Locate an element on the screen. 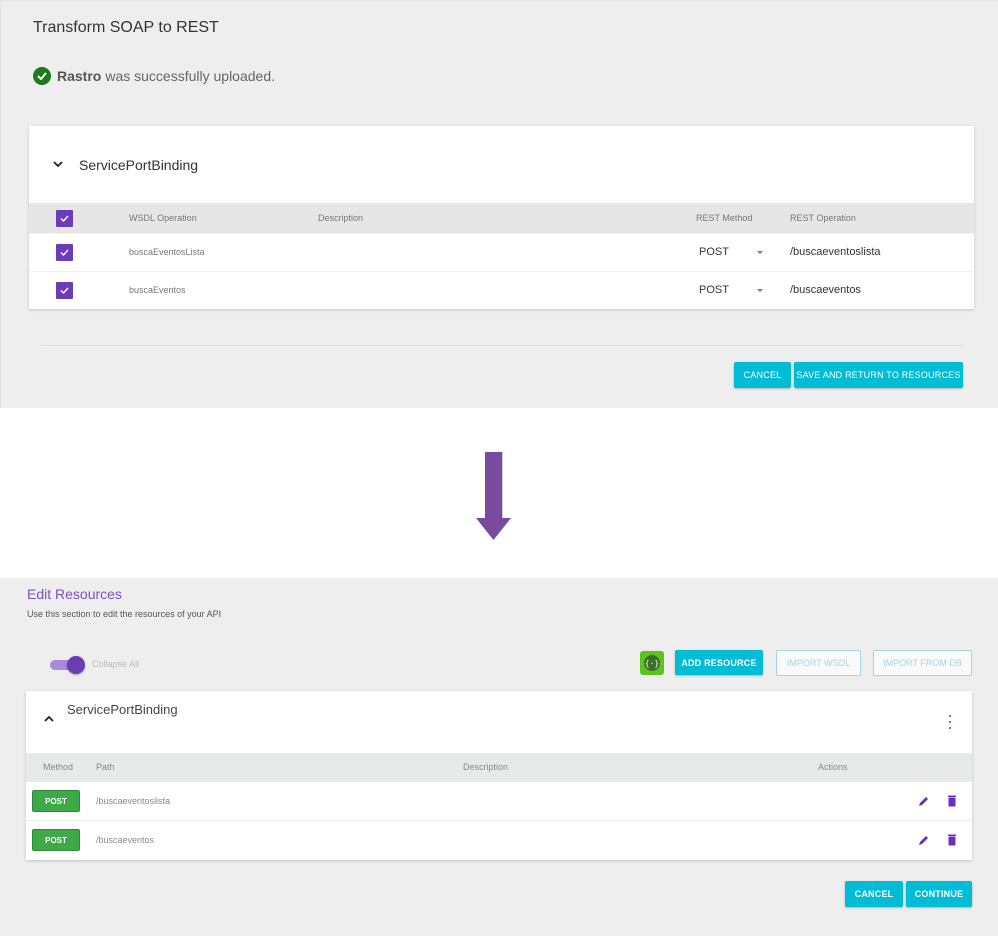 This screenshot has height=936, width=998. more-vert-icon is located at coordinates (950, 722).